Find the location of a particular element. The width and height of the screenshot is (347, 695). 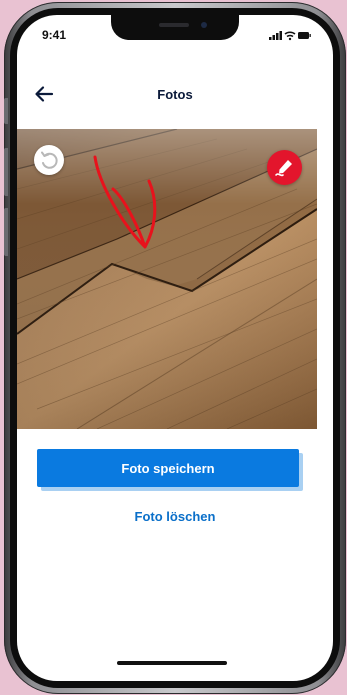

battery-icon is located at coordinates (304, 35).